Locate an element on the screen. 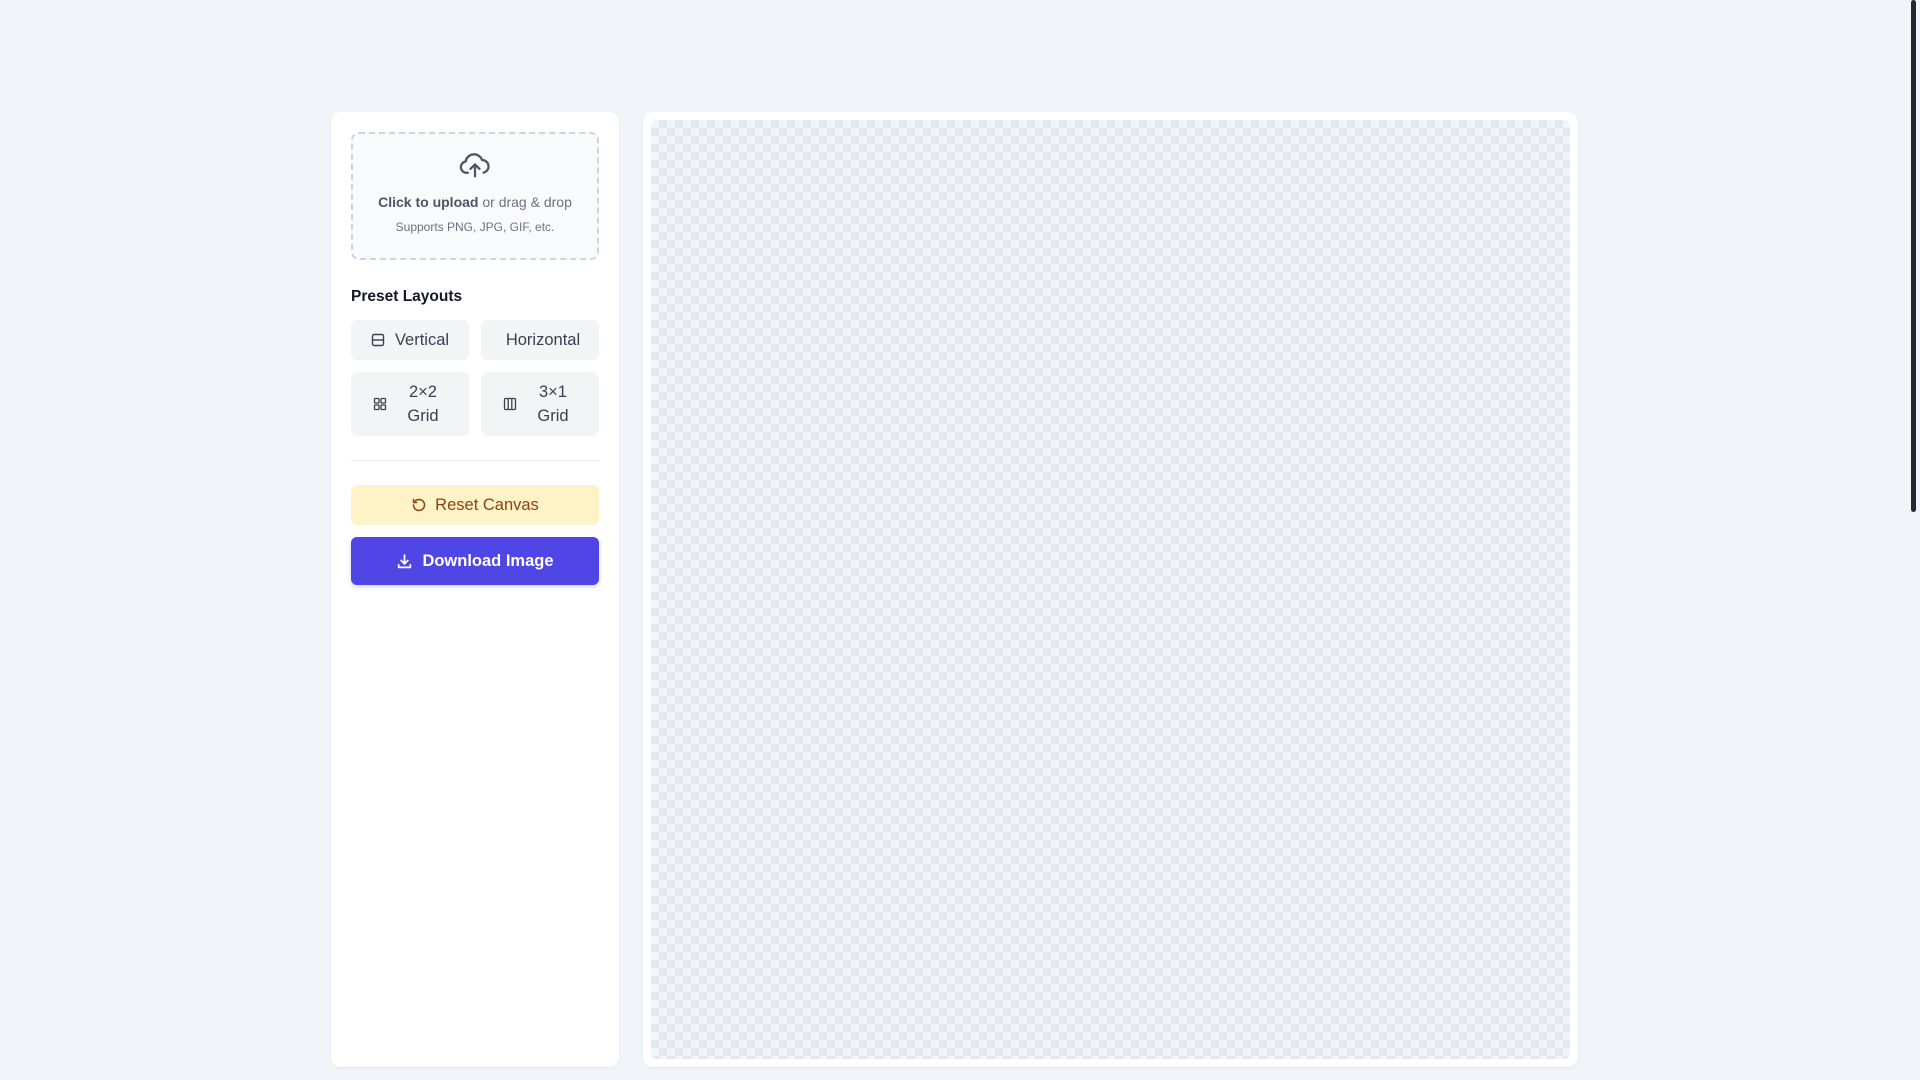  upload-instruction: Click to upload or drag & drop is located at coordinates (475, 202).